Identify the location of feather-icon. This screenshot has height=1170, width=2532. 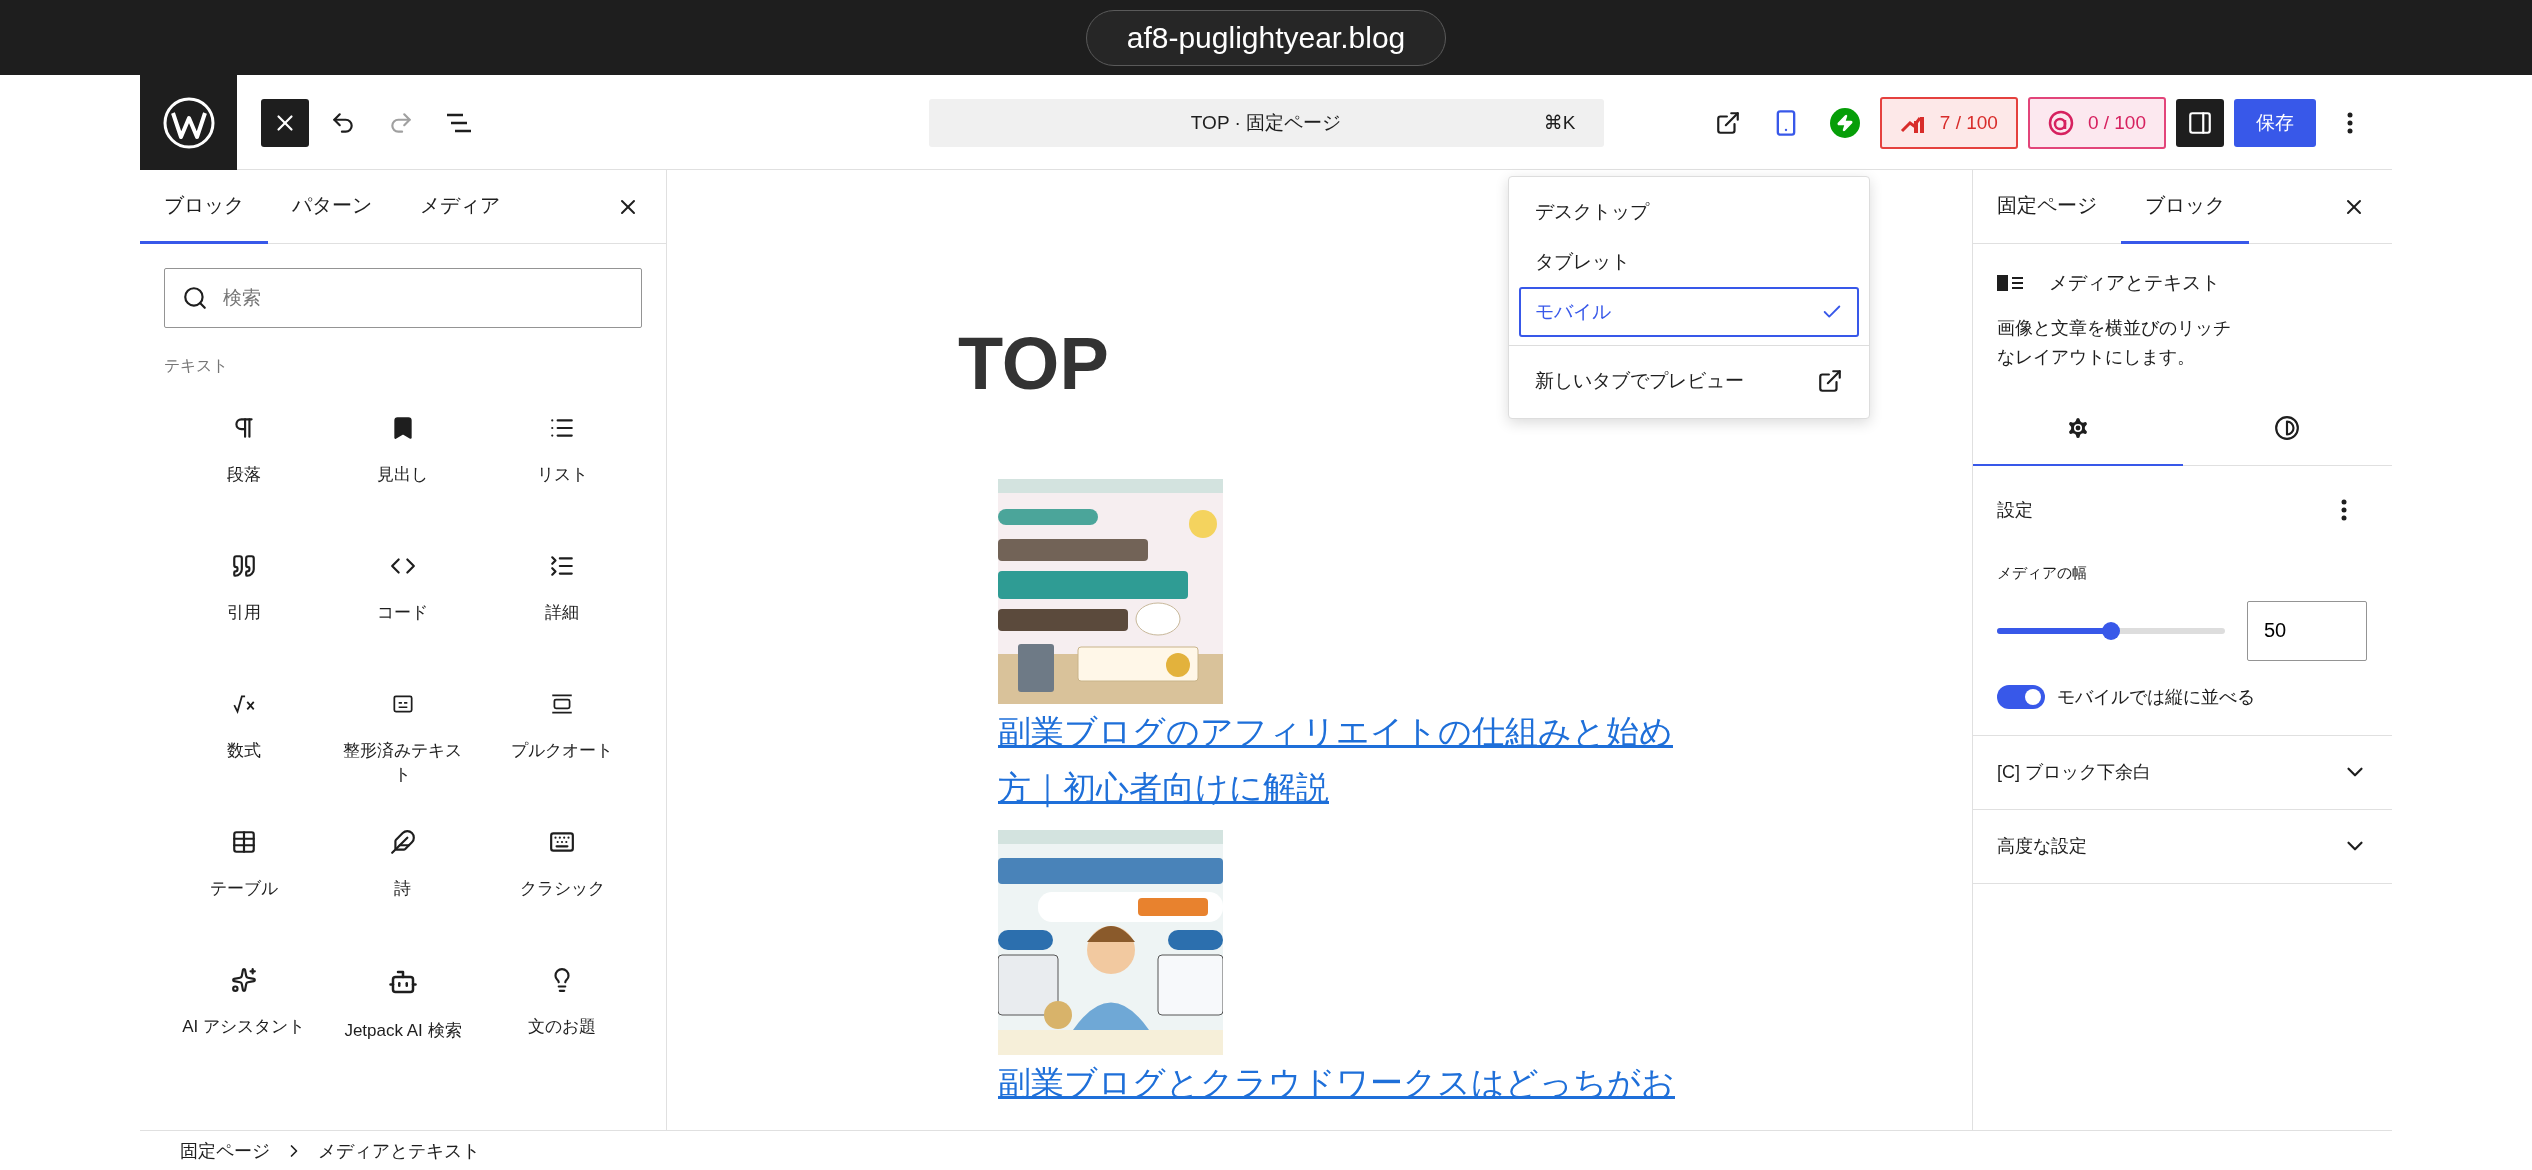
(403, 842).